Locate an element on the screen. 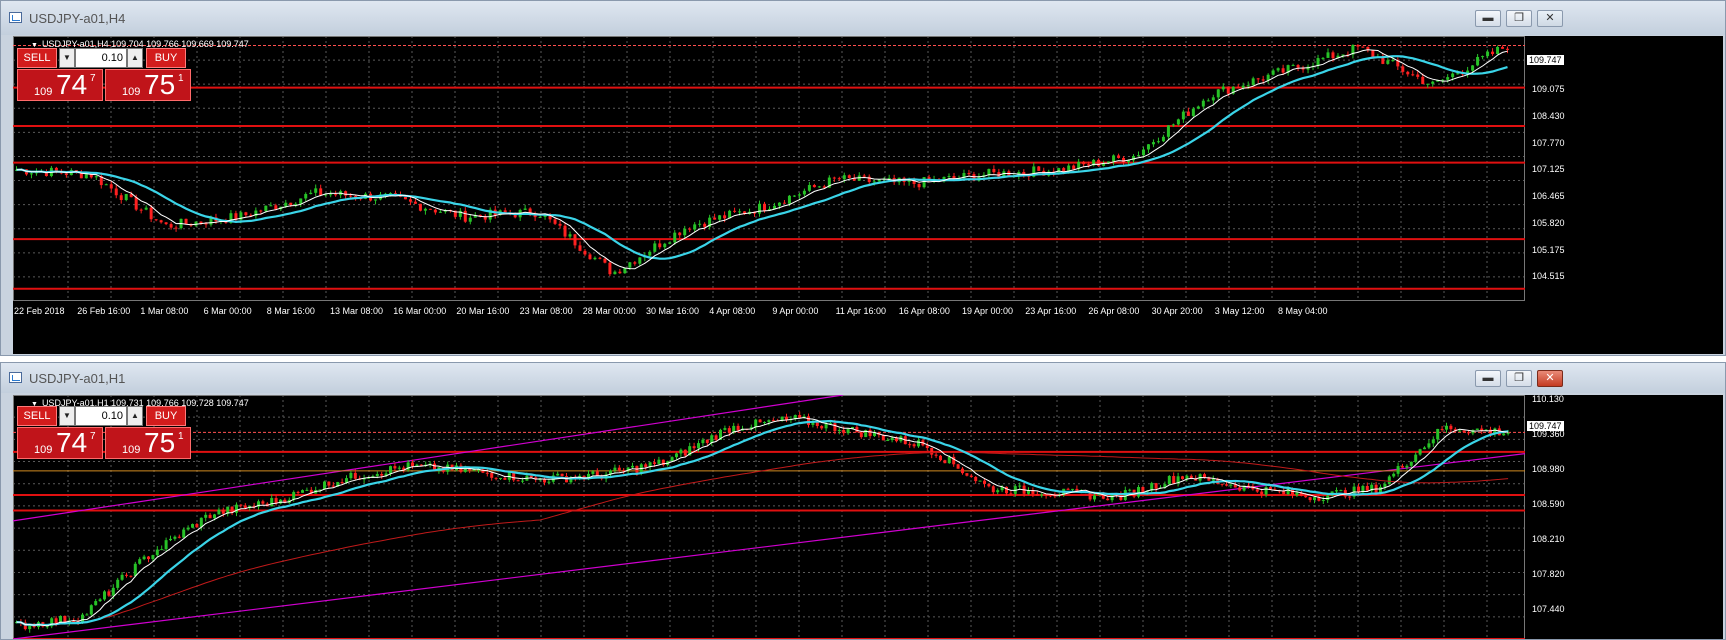 This screenshot has width=1726, height=640. price-axis-label: 108.980 is located at coordinates (1548, 469).